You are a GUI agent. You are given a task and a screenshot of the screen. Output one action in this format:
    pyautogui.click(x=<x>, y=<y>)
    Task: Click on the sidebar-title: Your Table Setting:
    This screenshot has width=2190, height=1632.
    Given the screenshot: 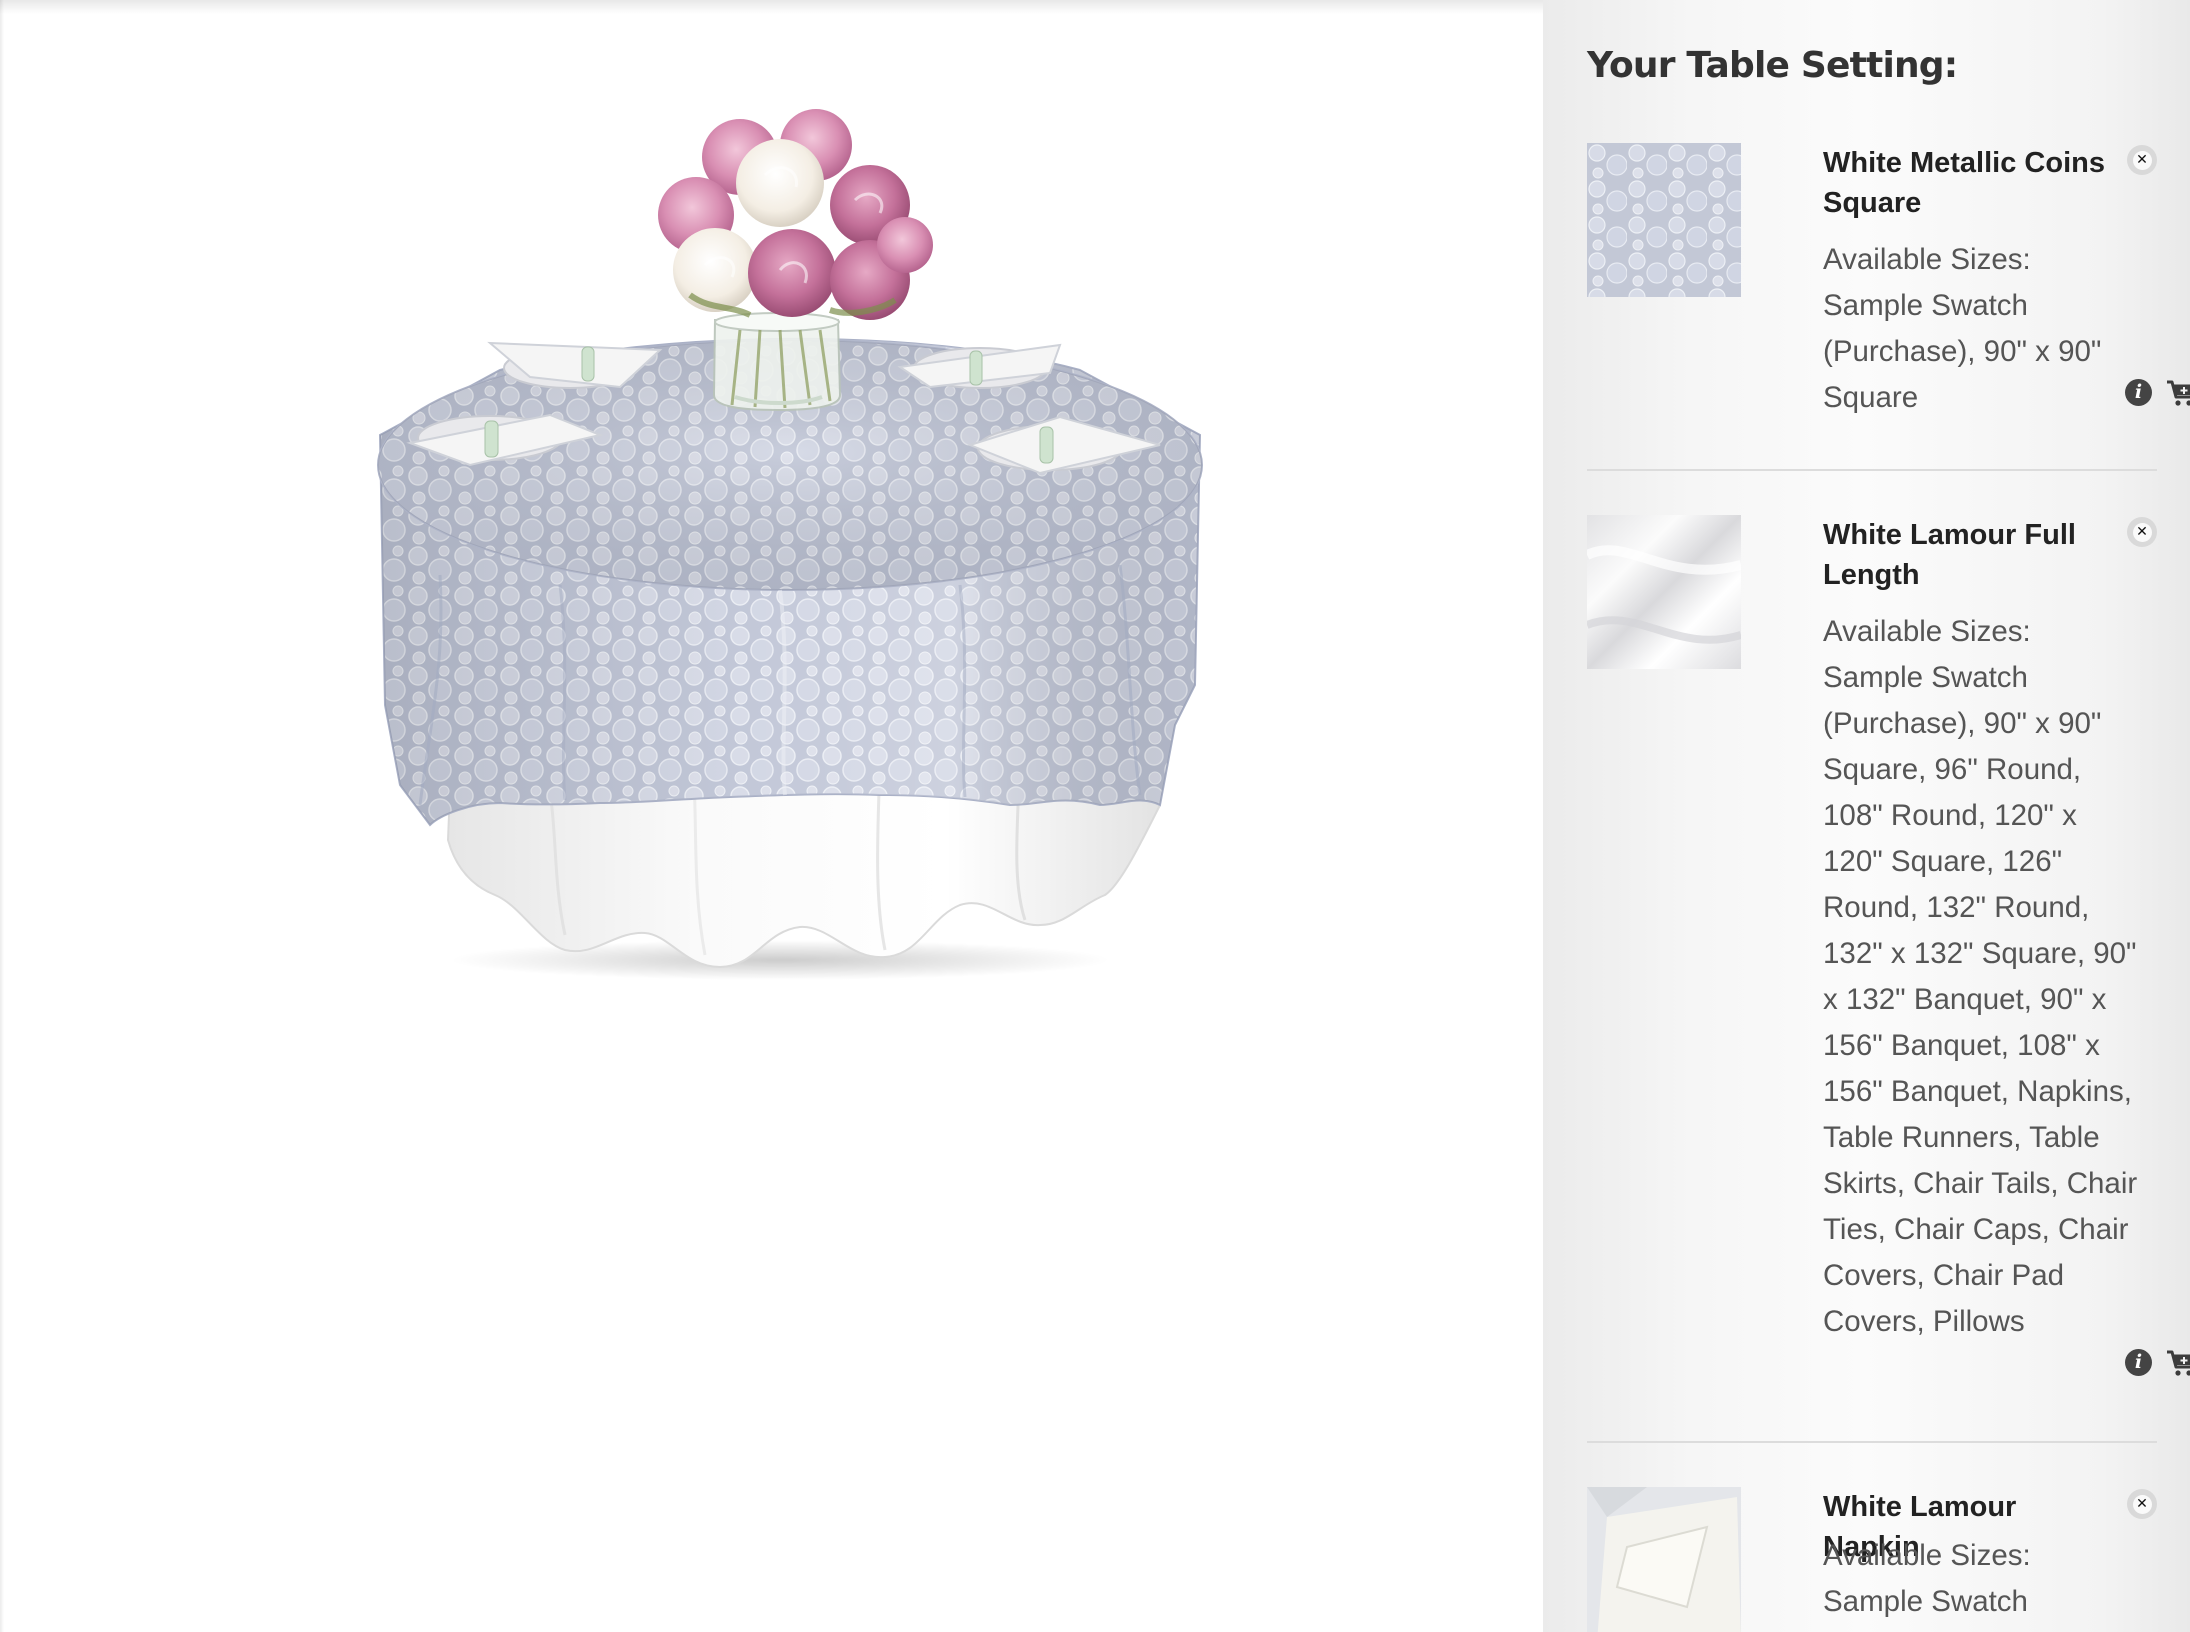 What is the action you would take?
    pyautogui.click(x=1772, y=65)
    